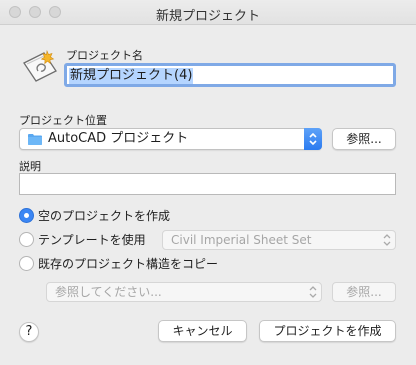  What do you see at coordinates (26, 239) in the screenshot?
I see `template-radio` at bounding box center [26, 239].